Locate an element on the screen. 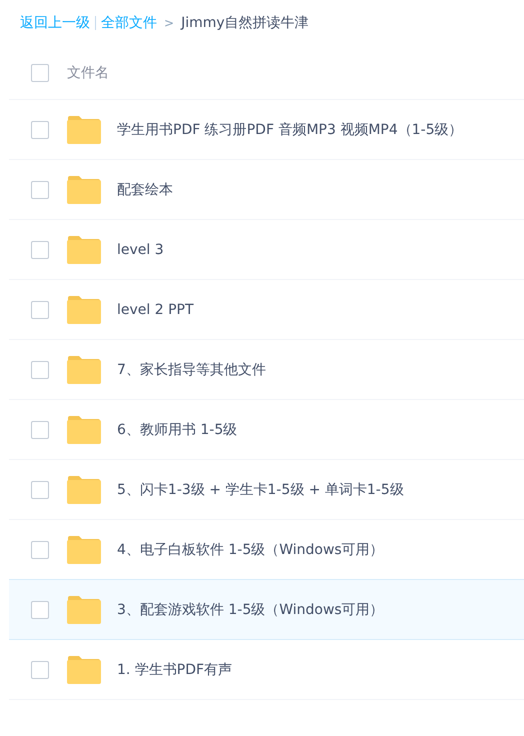 This screenshot has width=524, height=736. file-row: 1. 学生书PDF有声 is located at coordinates (266, 670).